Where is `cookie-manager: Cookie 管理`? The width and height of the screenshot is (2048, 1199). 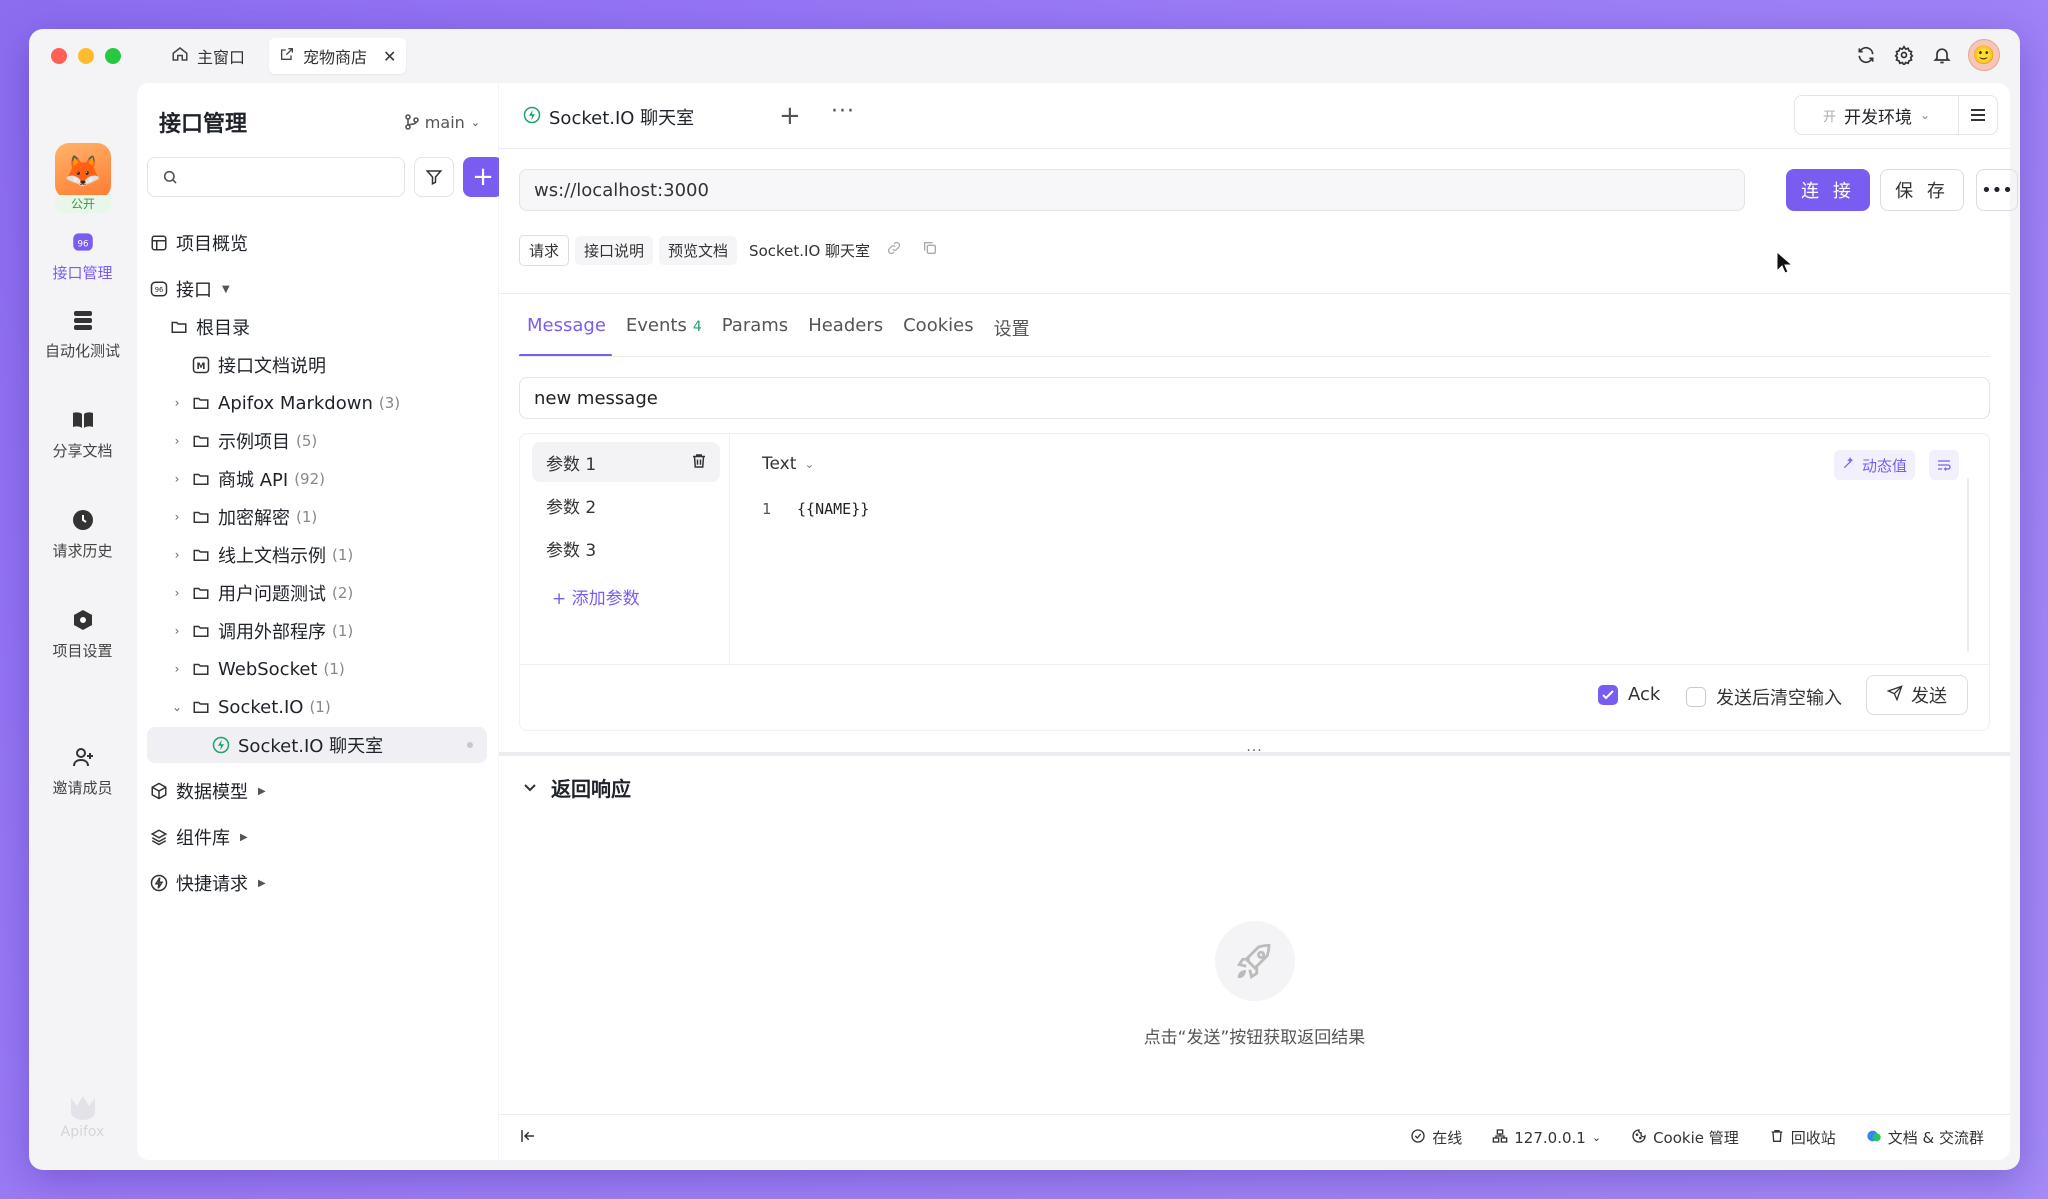
cookie-manager: Cookie 管理 is located at coordinates (1685, 1137).